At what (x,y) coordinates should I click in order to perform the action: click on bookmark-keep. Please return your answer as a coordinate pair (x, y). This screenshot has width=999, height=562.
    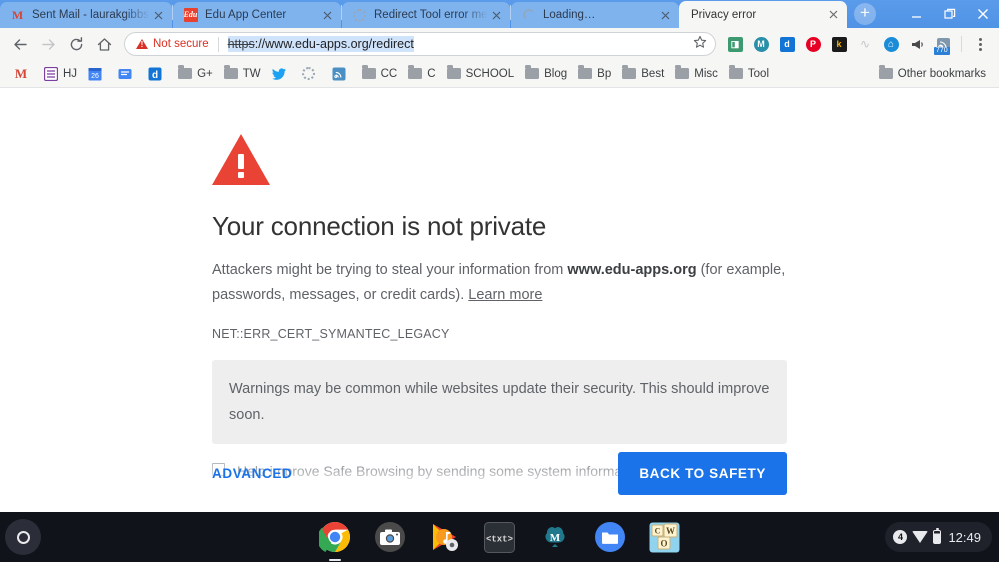
    Looking at the image, I should click on (127, 74).